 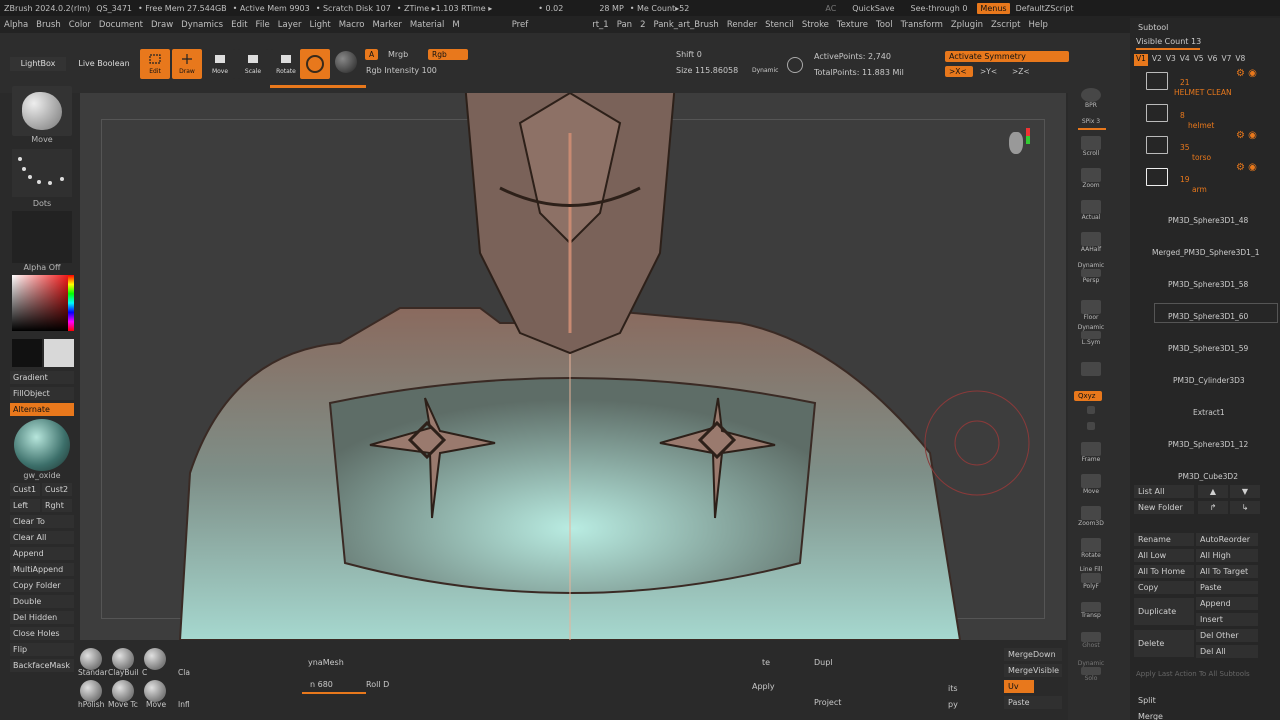 I want to click on duplicate-short-button: Dupl, so click(x=823, y=662).